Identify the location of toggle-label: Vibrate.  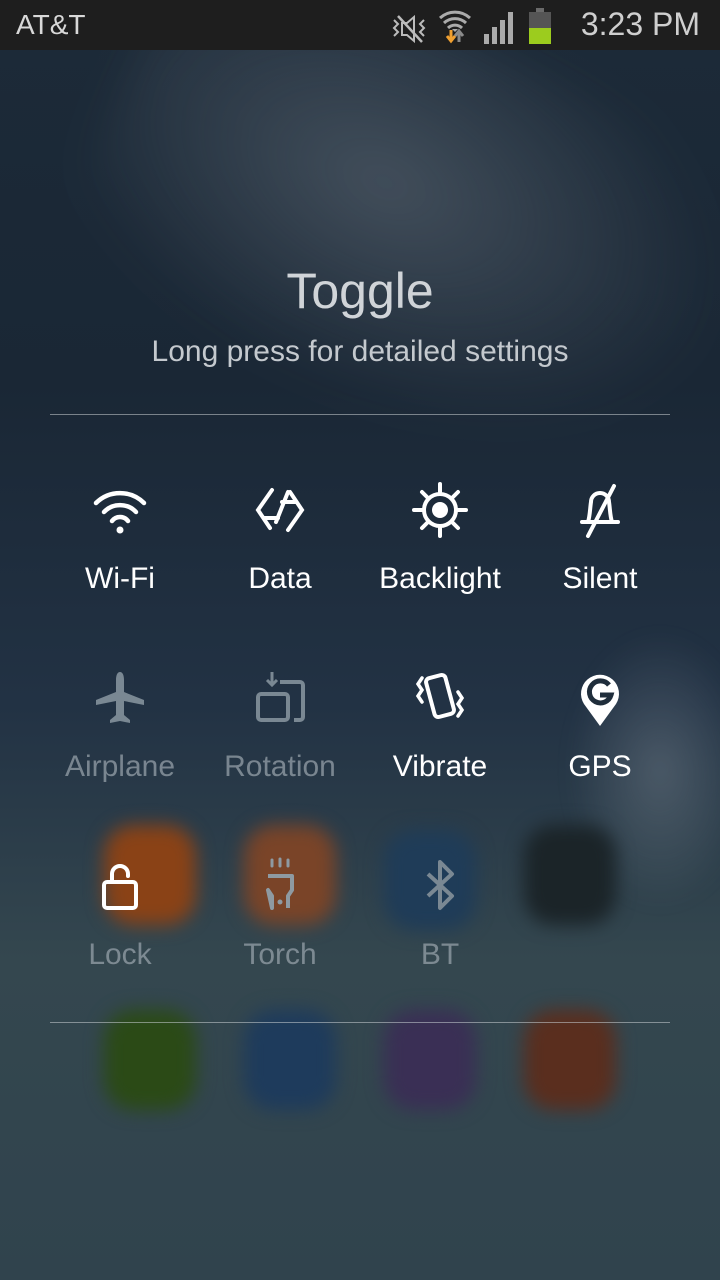
(440, 766).